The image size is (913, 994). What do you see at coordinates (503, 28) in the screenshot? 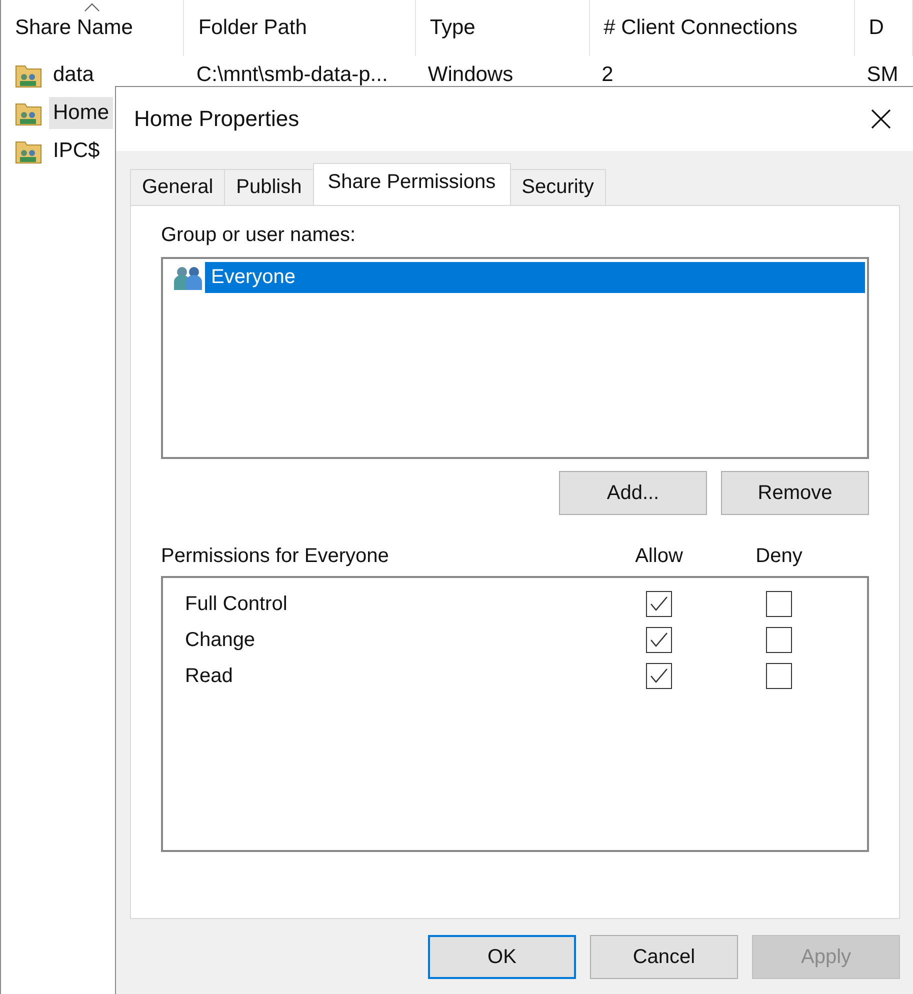
I see `column-header: Type` at bounding box center [503, 28].